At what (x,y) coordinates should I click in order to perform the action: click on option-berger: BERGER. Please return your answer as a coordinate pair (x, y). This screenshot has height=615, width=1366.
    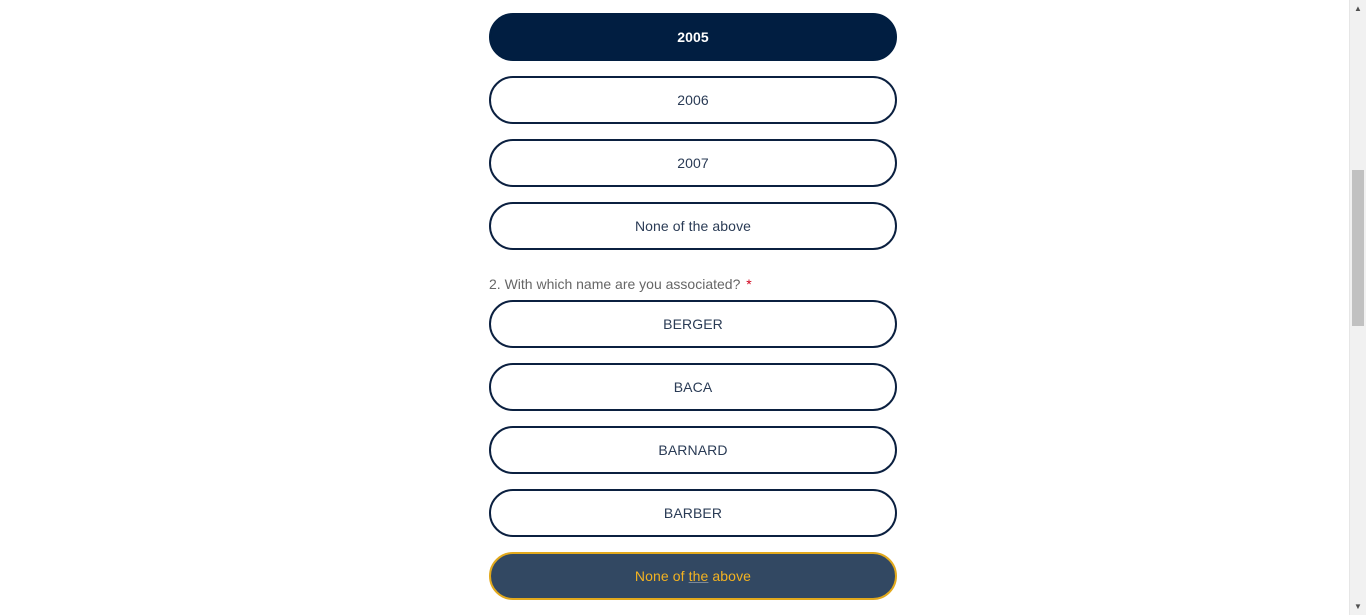
    Looking at the image, I should click on (693, 324).